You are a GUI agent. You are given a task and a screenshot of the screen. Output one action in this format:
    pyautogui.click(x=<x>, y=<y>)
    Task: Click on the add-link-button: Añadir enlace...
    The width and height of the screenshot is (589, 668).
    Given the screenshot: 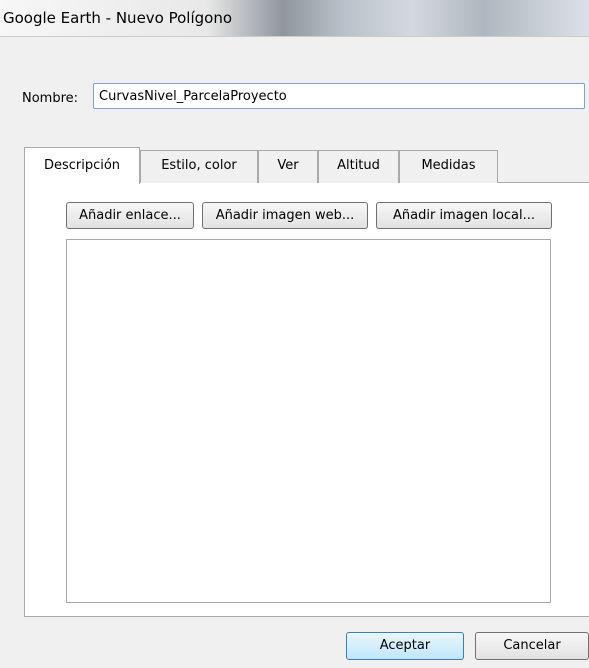 What is the action you would take?
    pyautogui.click(x=130, y=215)
    